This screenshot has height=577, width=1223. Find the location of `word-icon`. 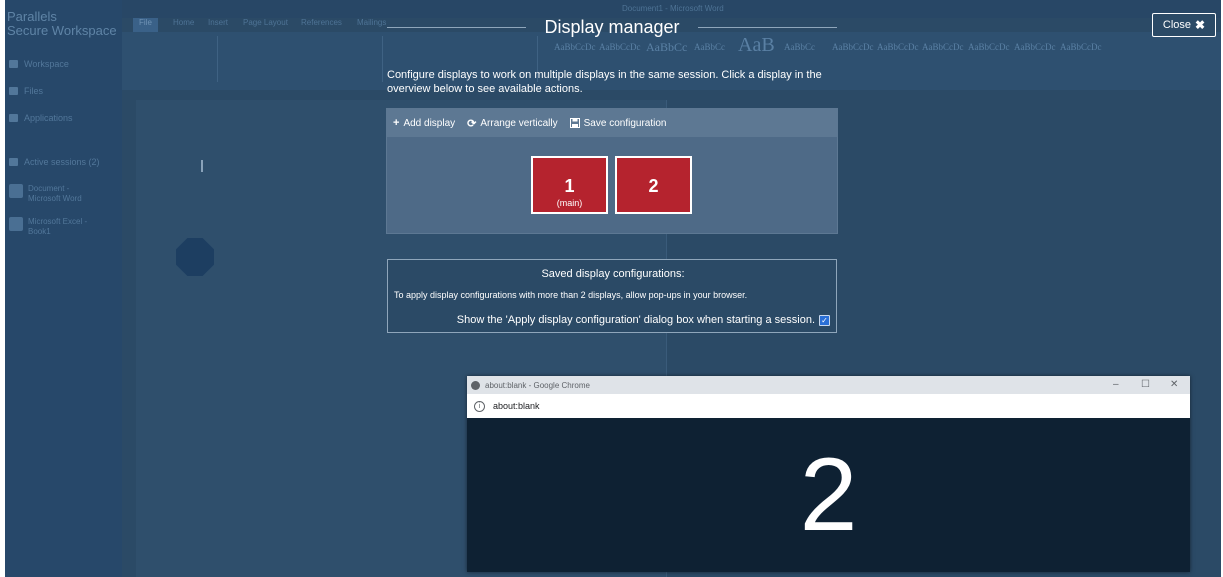

word-icon is located at coordinates (16, 191).